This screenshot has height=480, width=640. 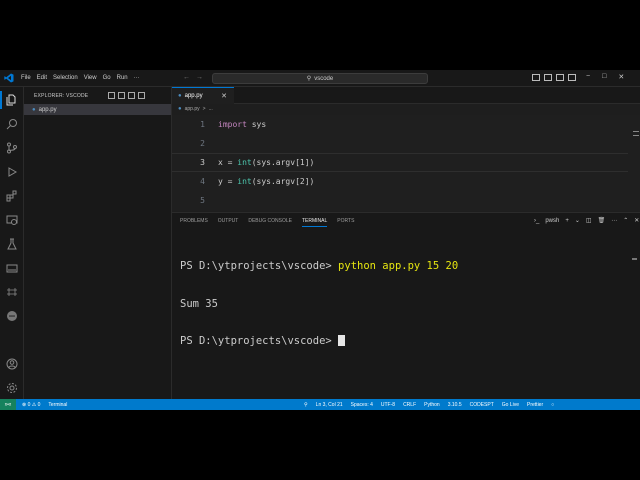 I want to click on python-interpreter: 3.10.5, so click(x=455, y=405).